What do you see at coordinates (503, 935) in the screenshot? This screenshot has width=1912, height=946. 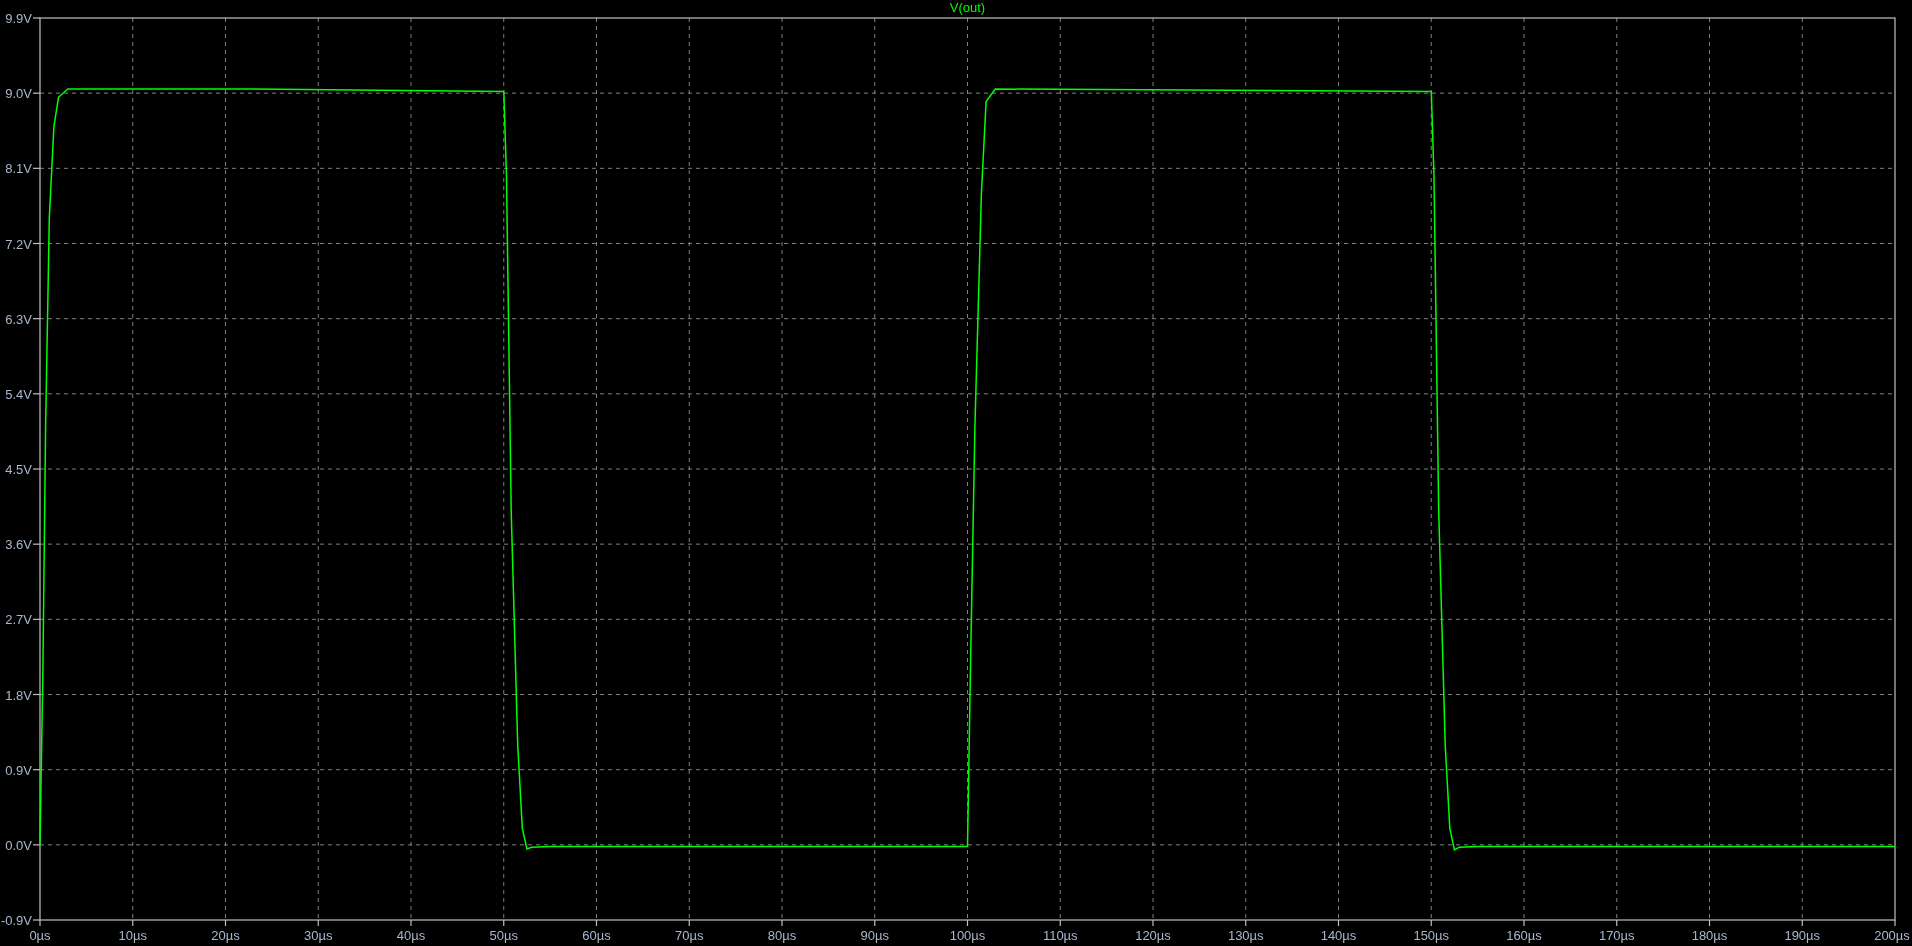 I see `x-tick-label: 50µs` at bounding box center [503, 935].